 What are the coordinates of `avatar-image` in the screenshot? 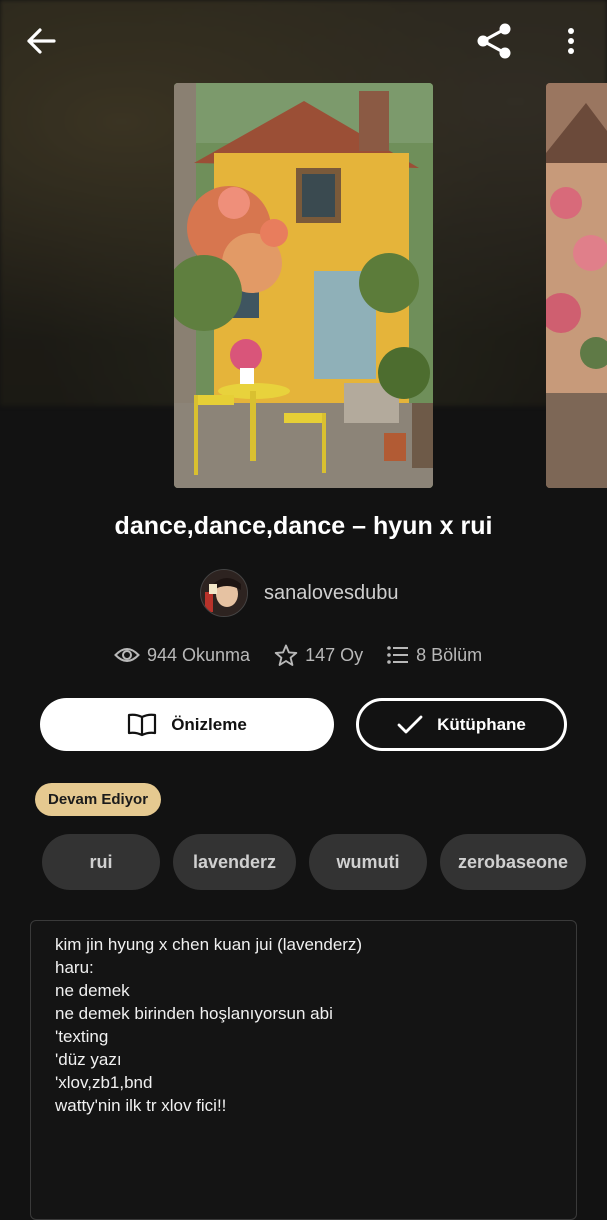 It's located at (224, 593).